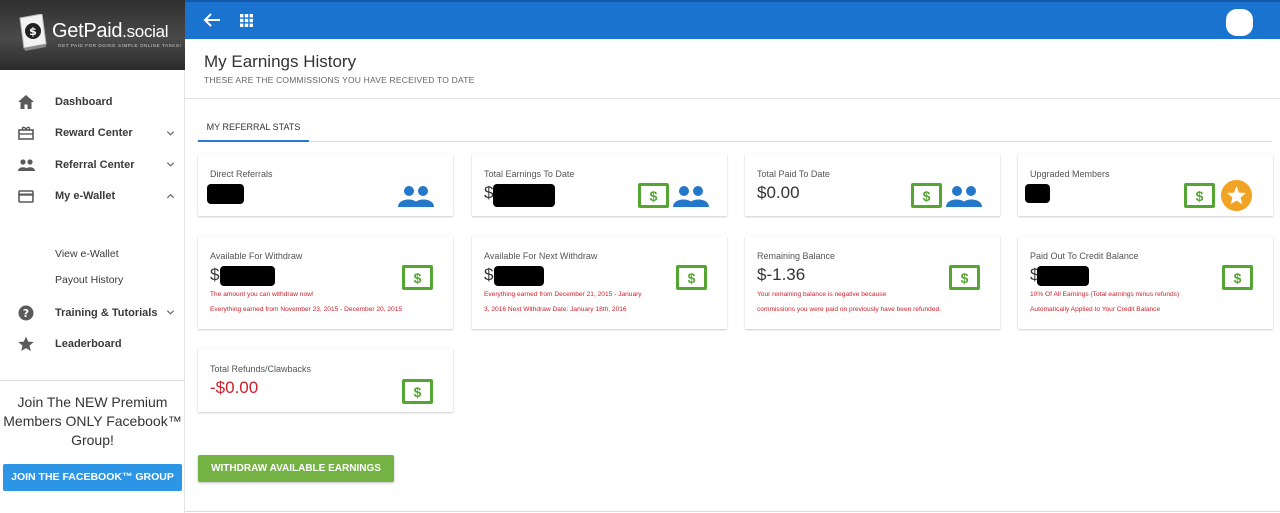 The height and width of the screenshot is (513, 1280). Describe the element at coordinates (325, 185) in the screenshot. I see `card-direct-referrals: Direct Referrals` at that location.